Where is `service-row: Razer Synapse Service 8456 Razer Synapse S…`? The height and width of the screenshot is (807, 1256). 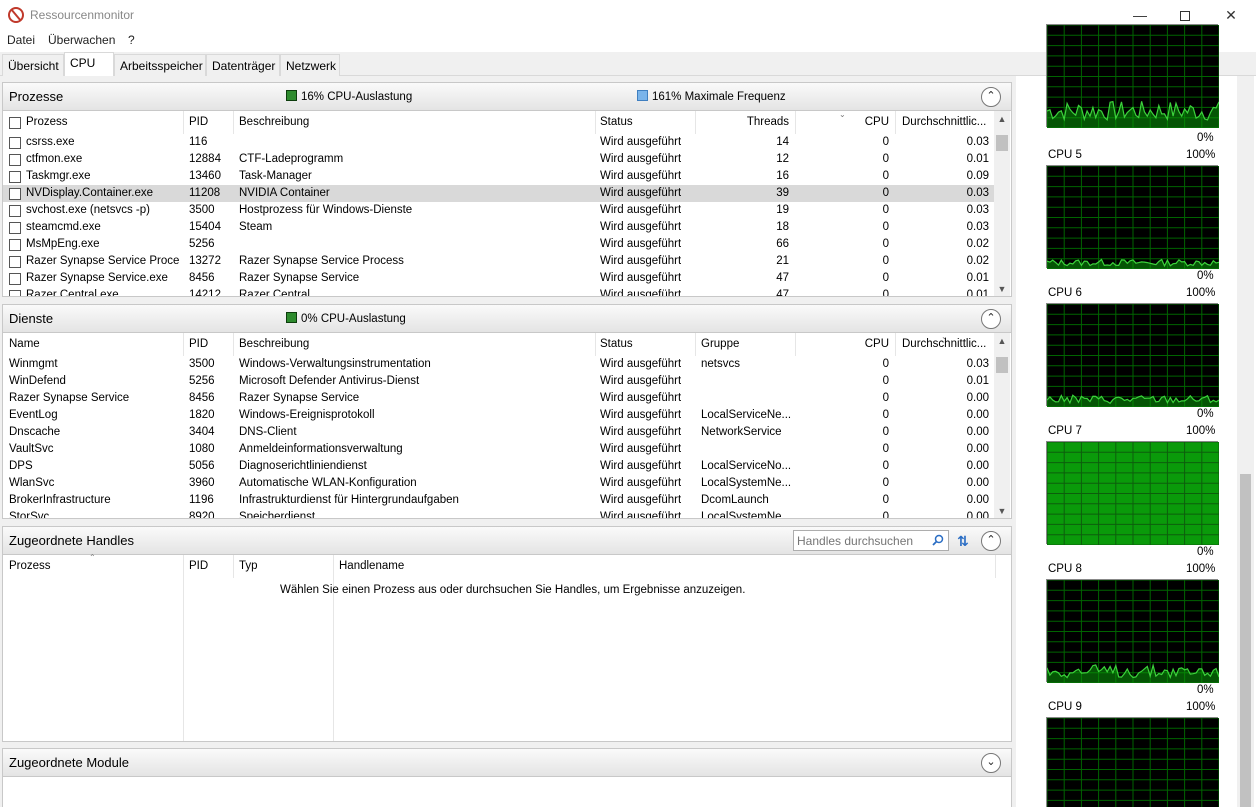
service-row: Razer Synapse Service 8456 Razer Synapse S… is located at coordinates (499, 398).